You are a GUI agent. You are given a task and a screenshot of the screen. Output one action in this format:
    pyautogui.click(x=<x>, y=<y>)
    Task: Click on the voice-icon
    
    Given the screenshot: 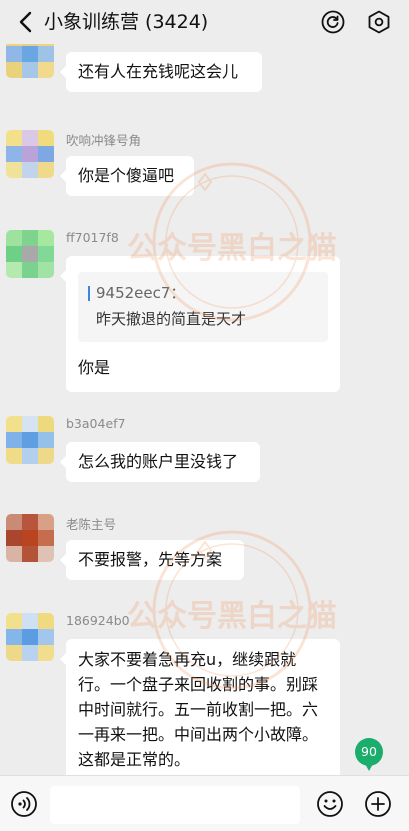 What is the action you would take?
    pyautogui.click(x=24, y=804)
    